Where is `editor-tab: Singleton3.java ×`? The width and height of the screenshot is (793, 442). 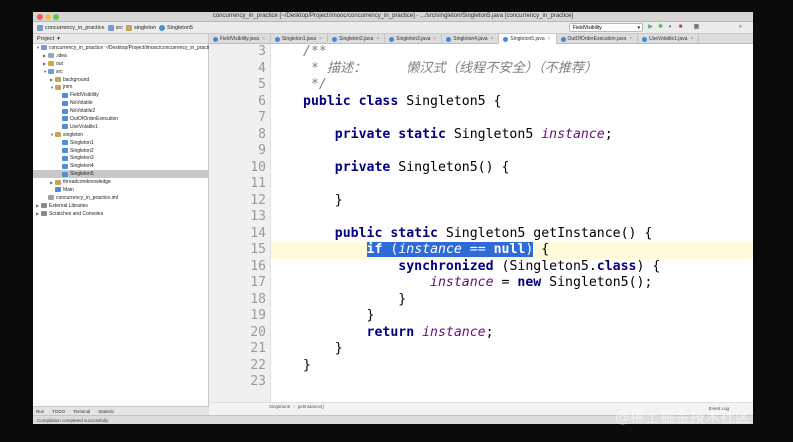 editor-tab: Singleton3.java × is located at coordinates (414, 39).